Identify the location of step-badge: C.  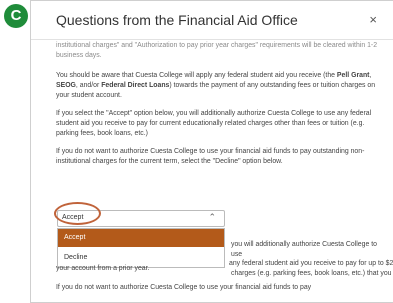
(16, 16).